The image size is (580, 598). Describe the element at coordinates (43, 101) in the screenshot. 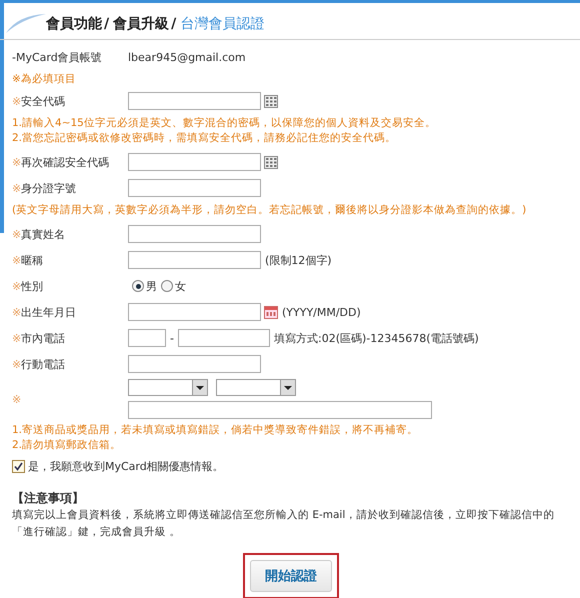

I see `field-label: 安全代碼` at that location.